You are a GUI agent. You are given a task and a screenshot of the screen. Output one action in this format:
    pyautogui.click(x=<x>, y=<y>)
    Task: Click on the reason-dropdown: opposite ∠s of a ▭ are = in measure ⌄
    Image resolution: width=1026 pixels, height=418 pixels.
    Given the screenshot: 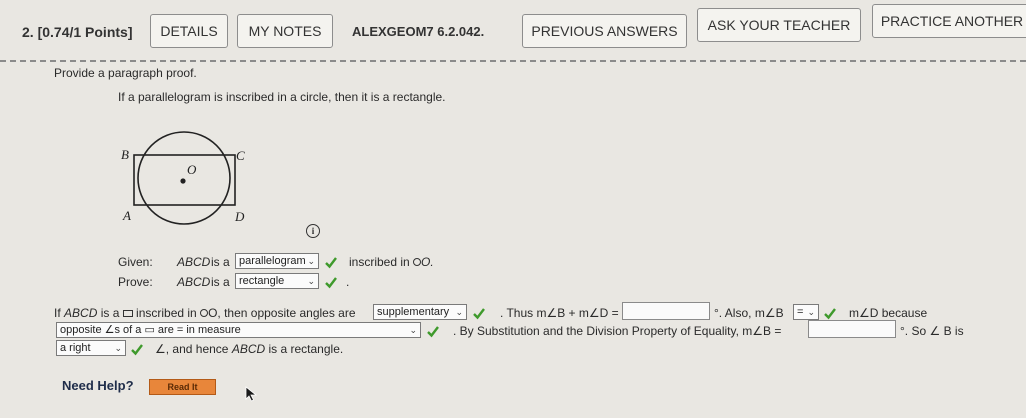 What is the action you would take?
    pyautogui.click(x=238, y=330)
    